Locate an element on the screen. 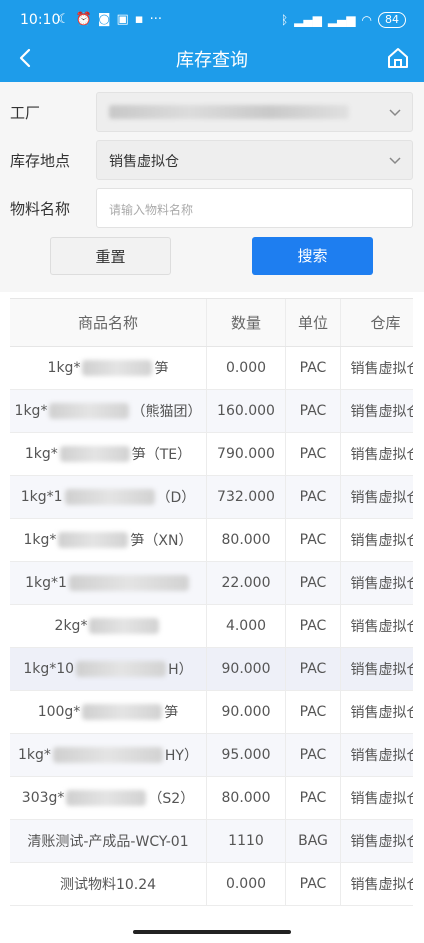  wifi-icon: ◠ is located at coordinates (366, 20).